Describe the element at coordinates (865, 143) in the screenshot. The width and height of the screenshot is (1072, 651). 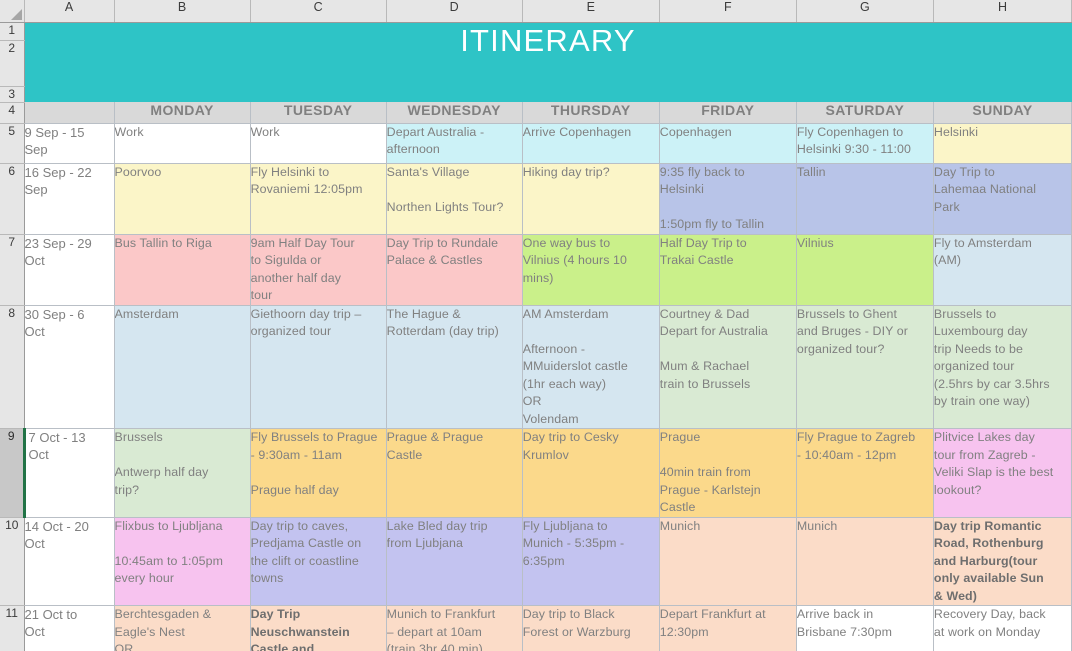
I see `cell-G5: Fly Copenhagen to Helsinki 9:30 - 11:00` at that location.